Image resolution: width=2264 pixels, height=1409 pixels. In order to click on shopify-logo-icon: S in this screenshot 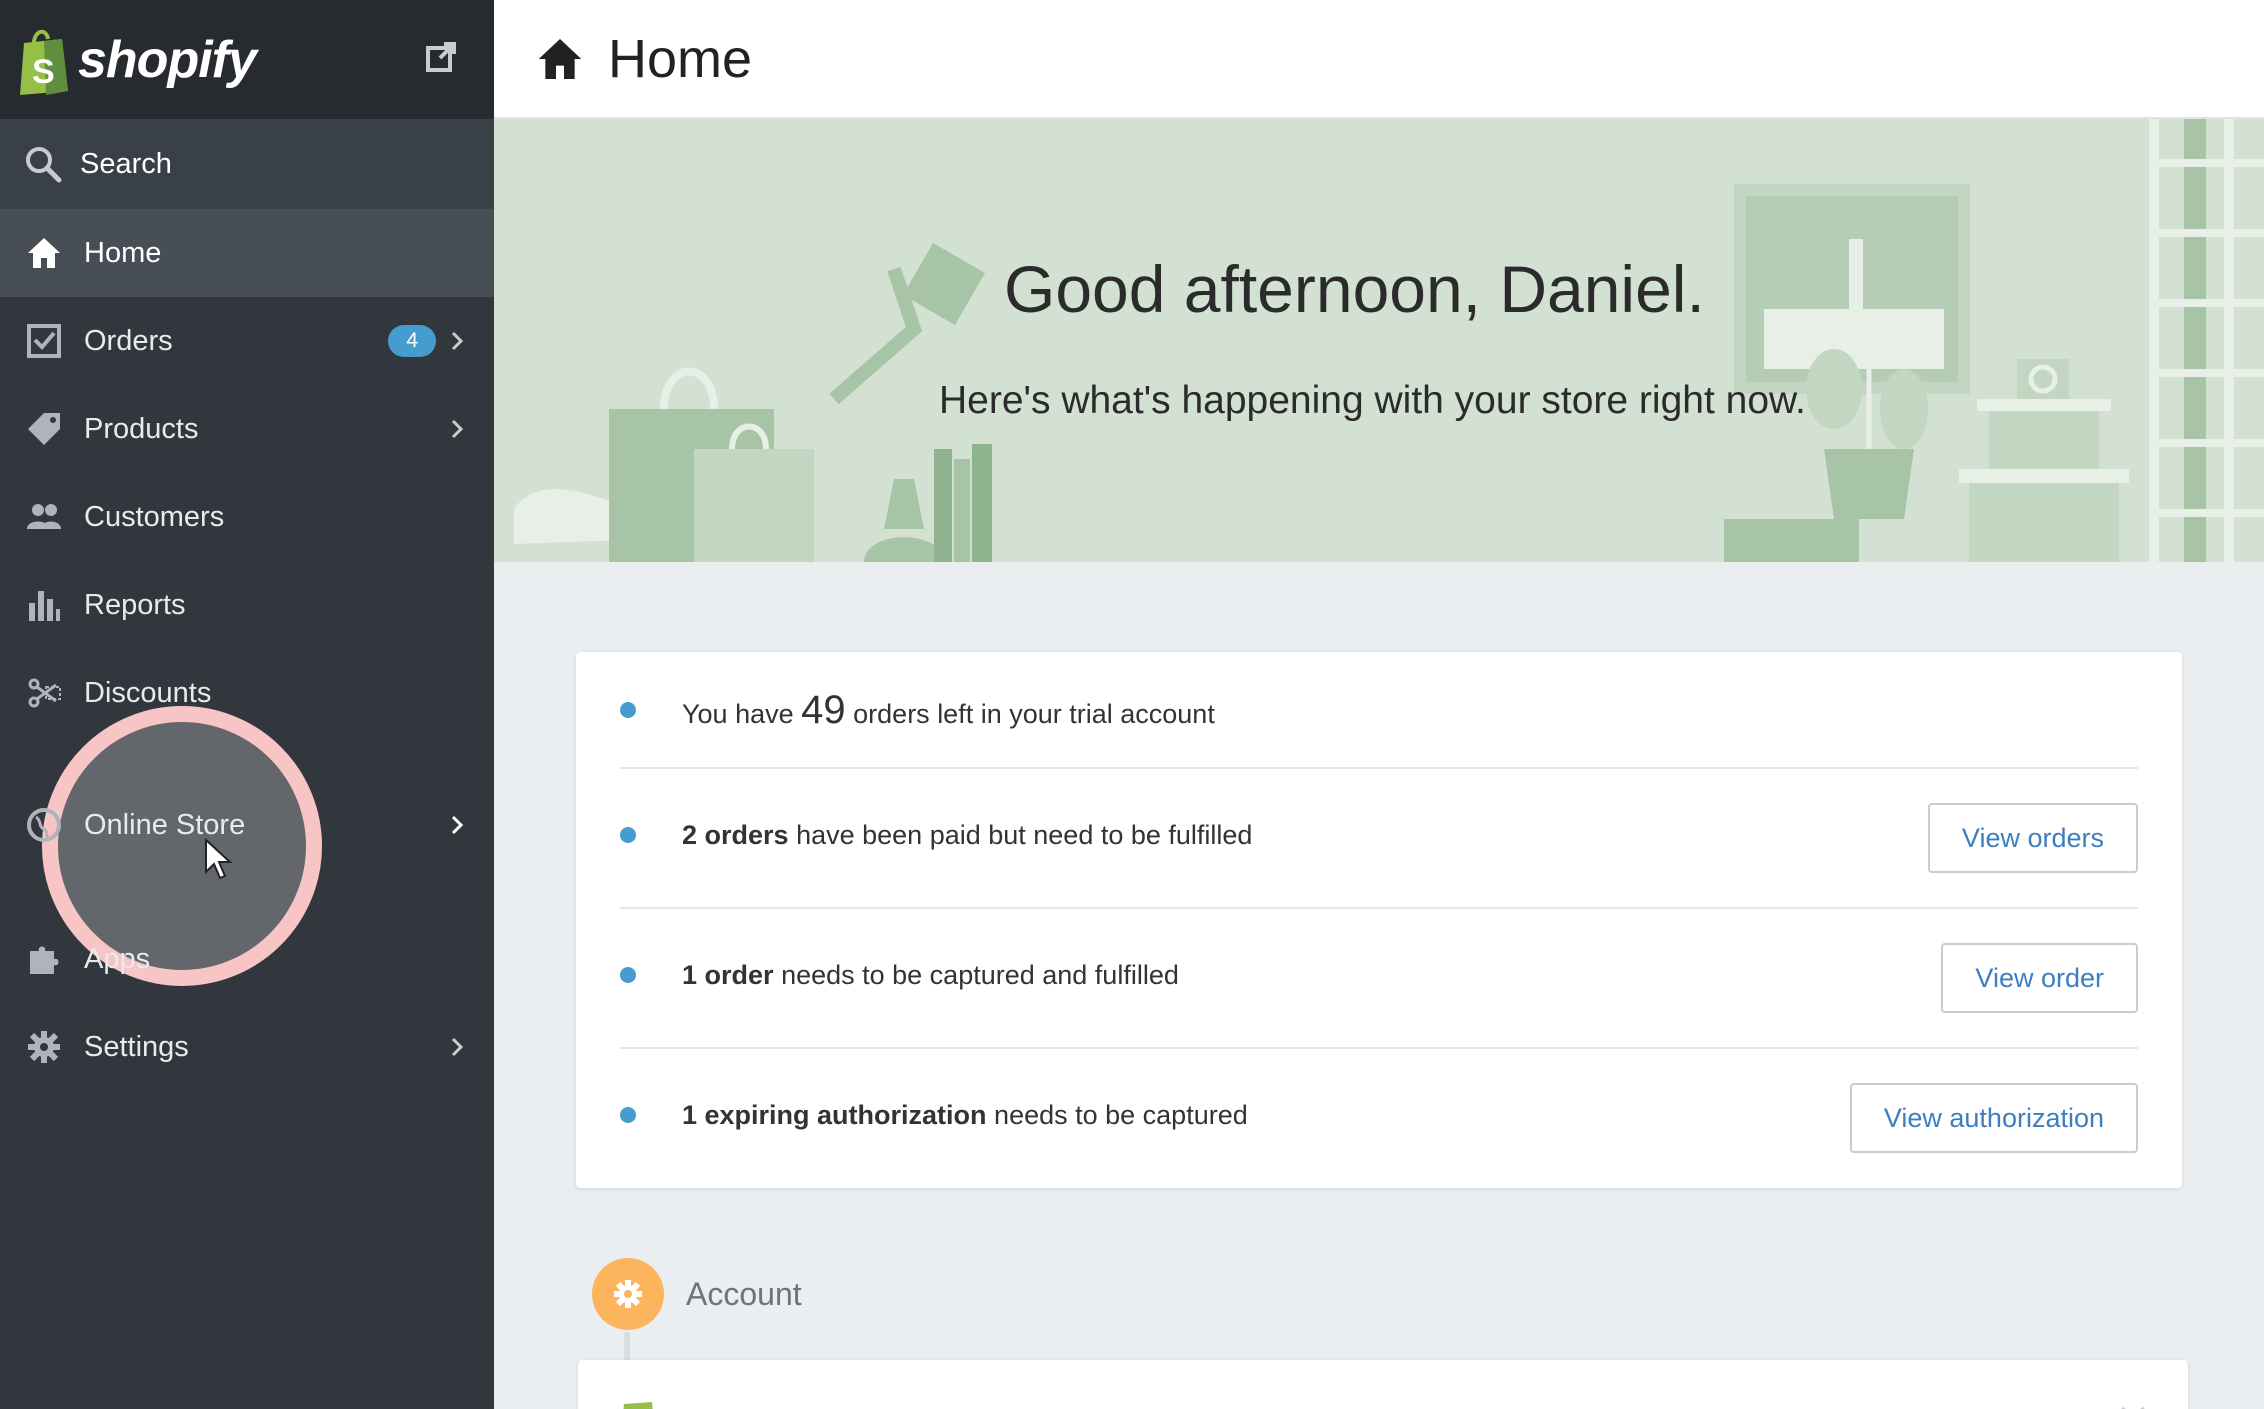, I will do `click(44, 62)`.